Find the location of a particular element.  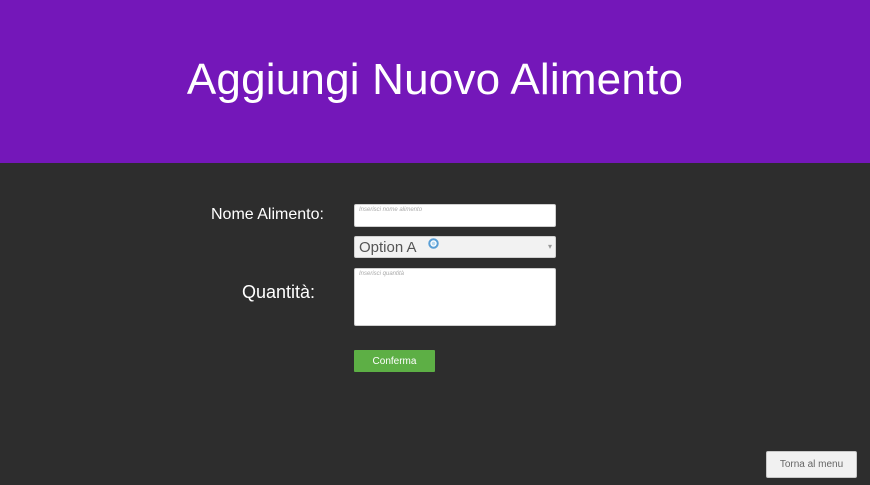

loading-cursor-icon is located at coordinates (433, 243).